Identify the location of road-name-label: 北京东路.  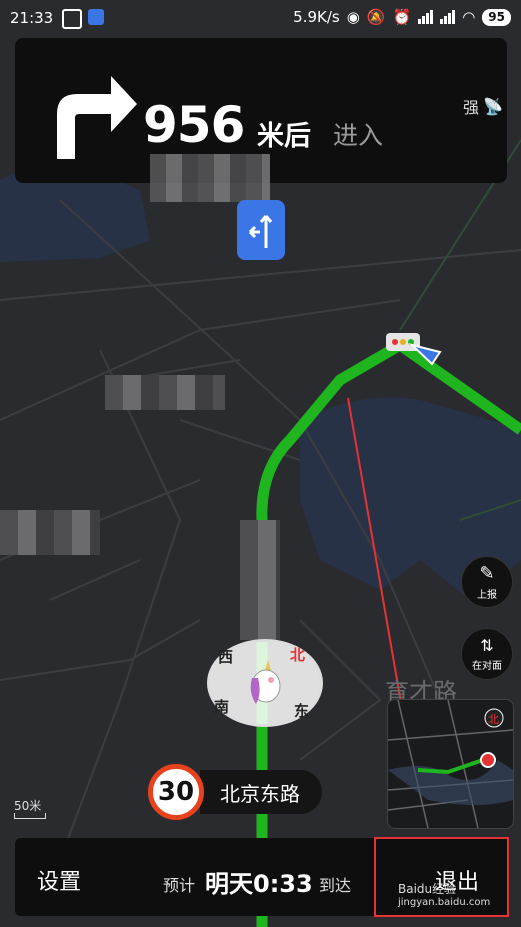
(260, 793).